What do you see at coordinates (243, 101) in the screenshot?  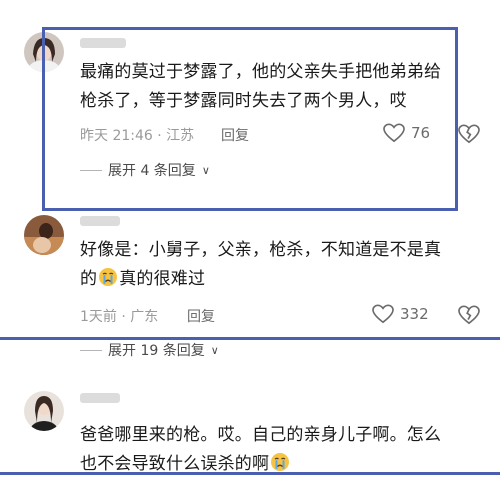 I see `comment-text-line: 枪杀了，等于梦露同时失去了两个男人，哎` at bounding box center [243, 101].